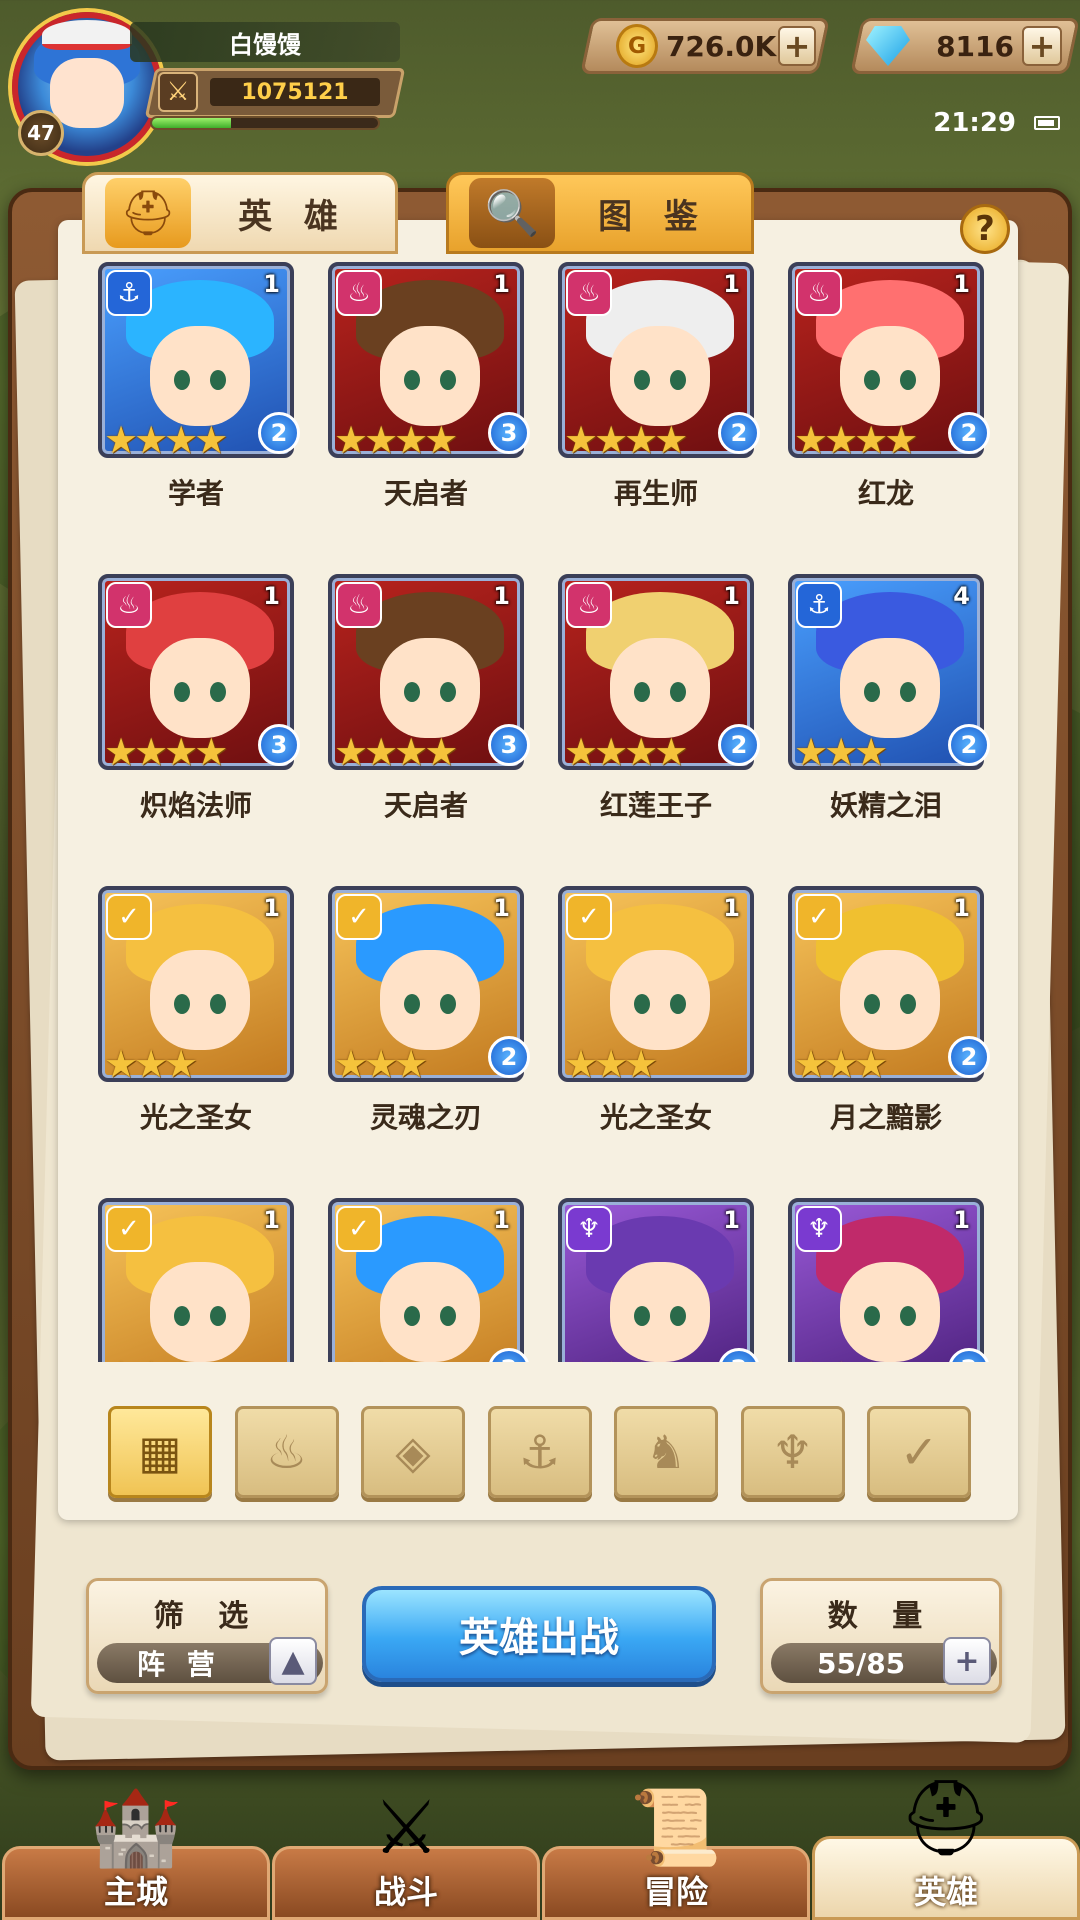 Image resolution: width=1080 pixels, height=1920 pixels. I want to click on nav-label: 冒险, so click(675, 1892).